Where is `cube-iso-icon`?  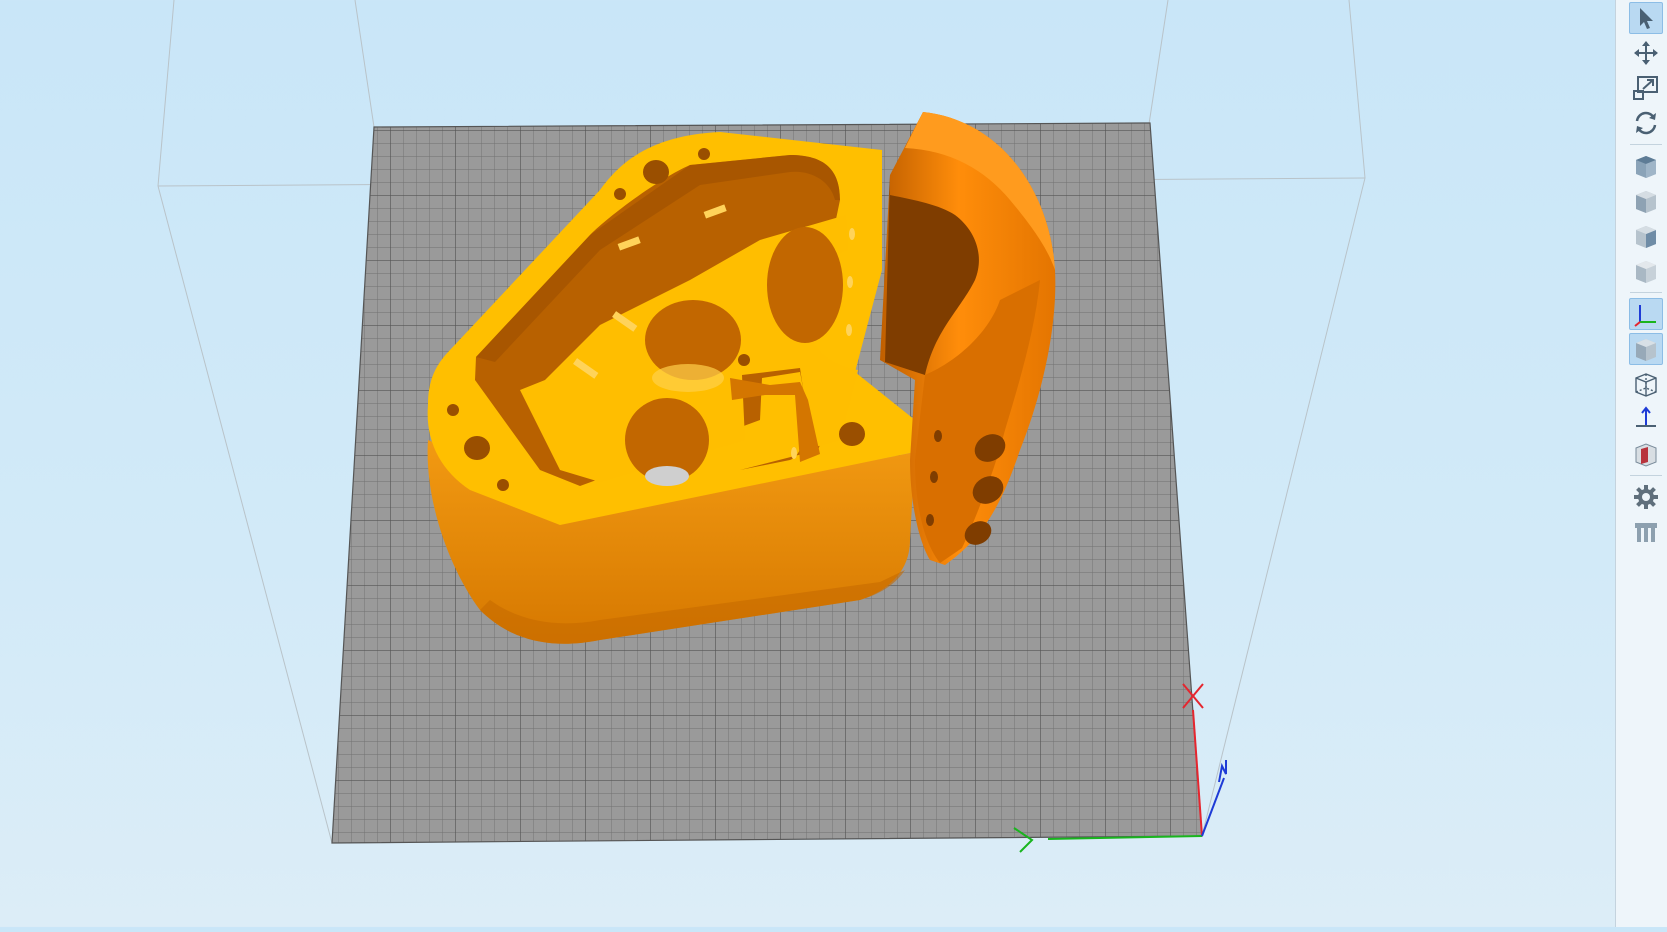
cube-iso-icon is located at coordinates (1646, 272).